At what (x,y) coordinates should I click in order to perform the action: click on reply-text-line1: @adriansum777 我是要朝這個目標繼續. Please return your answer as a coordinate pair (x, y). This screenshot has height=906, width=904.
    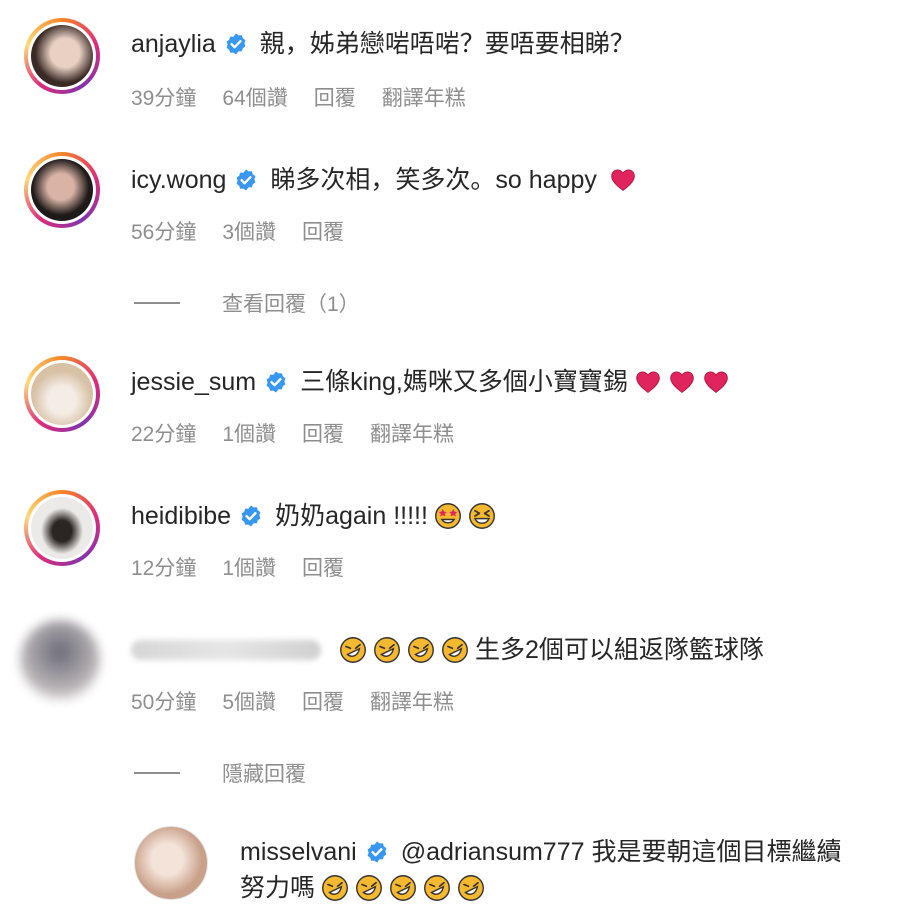
    Looking at the image, I should click on (621, 852).